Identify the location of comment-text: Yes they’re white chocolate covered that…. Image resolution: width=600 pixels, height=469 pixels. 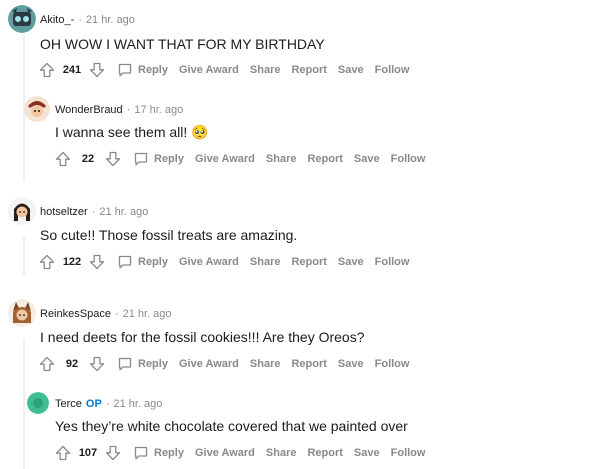
(231, 426).